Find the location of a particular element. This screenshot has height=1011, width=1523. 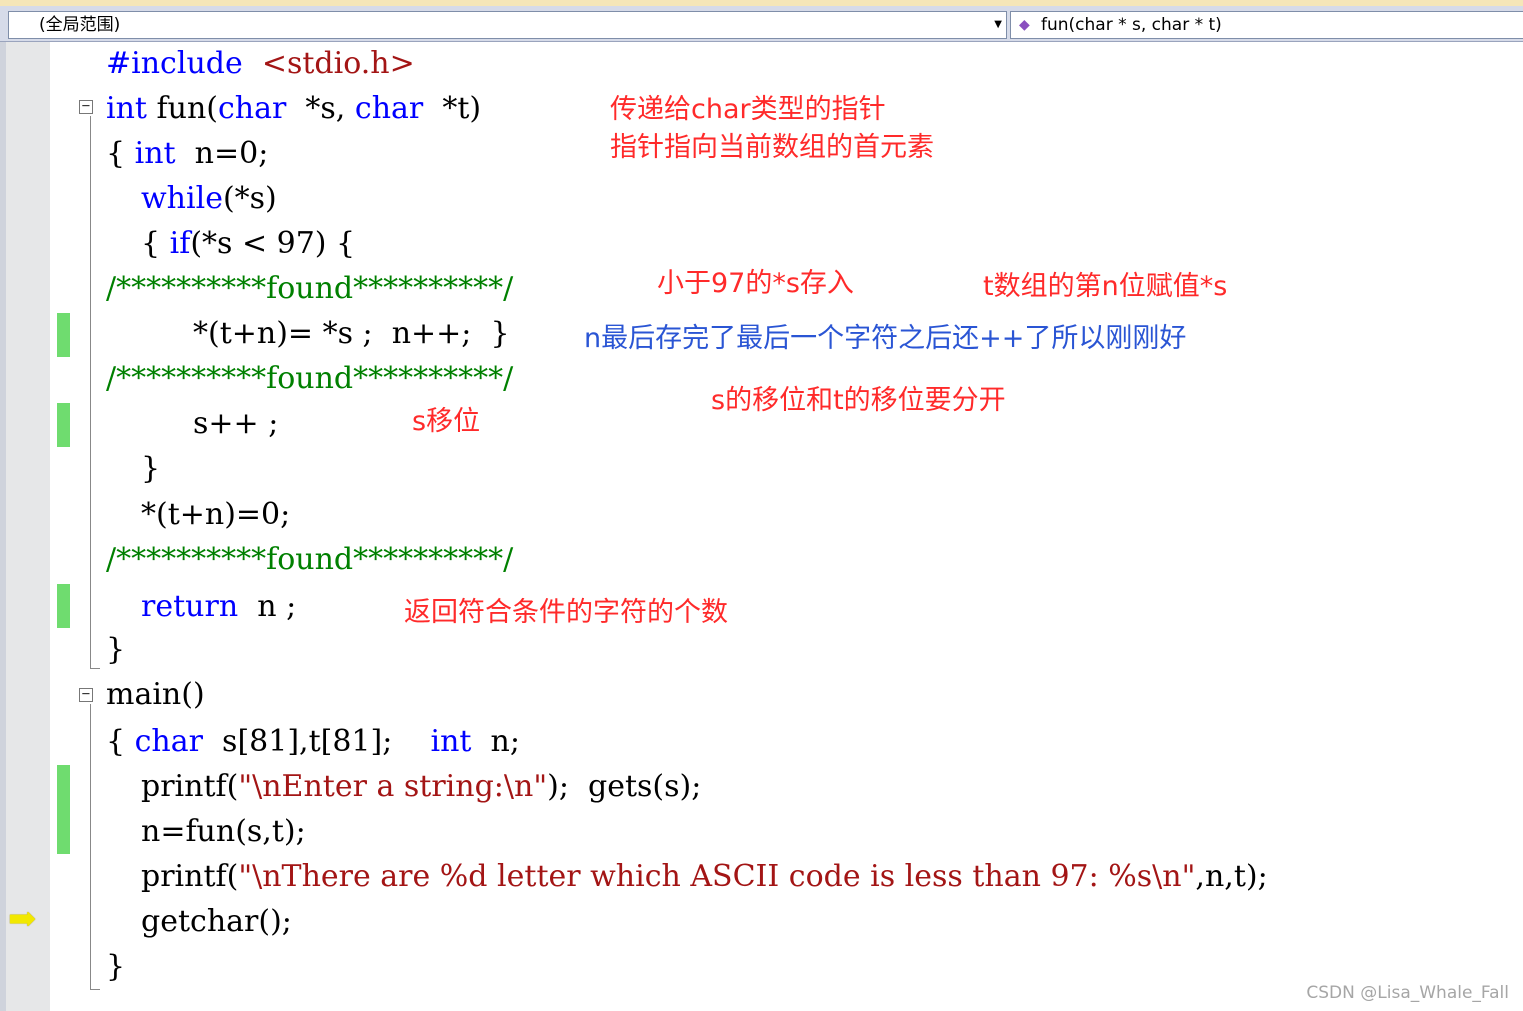

indicator-margin is located at coordinates (25, 526).